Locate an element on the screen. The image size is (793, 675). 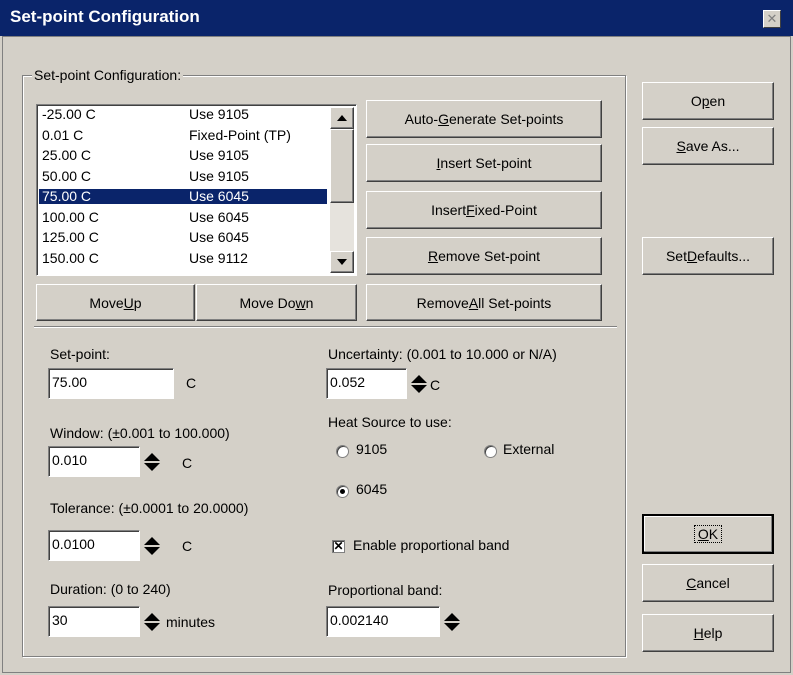
remove-setpoint-button: Remove Set-point is located at coordinates (484, 256).